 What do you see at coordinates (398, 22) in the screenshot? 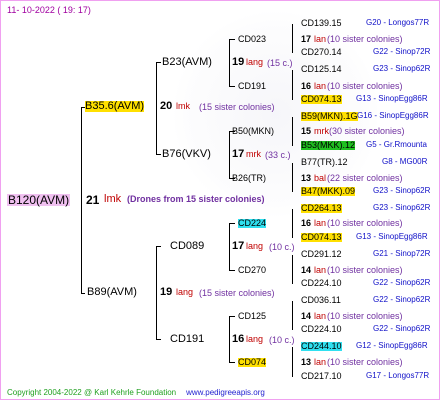
I see `gen4-breeder-label: G20 - Longos77R` at bounding box center [398, 22].